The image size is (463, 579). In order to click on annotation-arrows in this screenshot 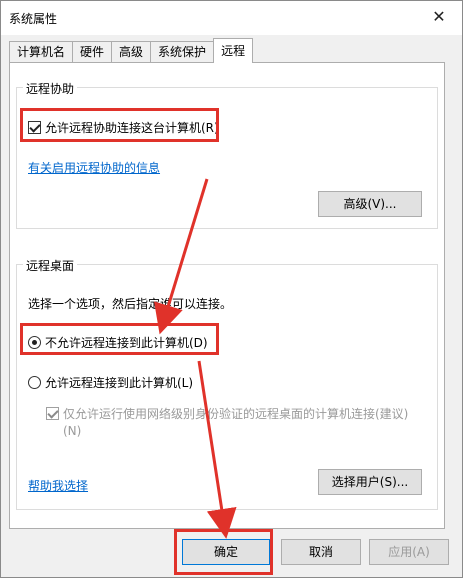, I will do `click(195, 358)`.